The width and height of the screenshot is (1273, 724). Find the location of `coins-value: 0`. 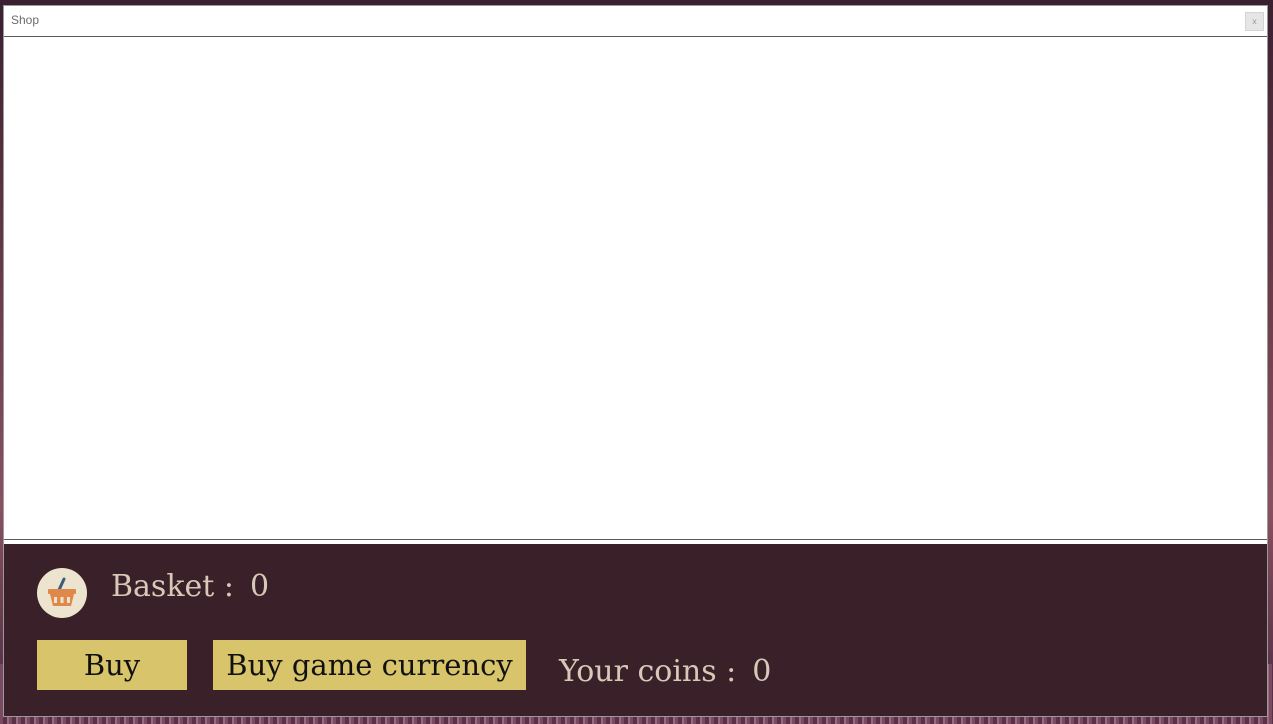

coins-value: 0 is located at coordinates (762, 671).